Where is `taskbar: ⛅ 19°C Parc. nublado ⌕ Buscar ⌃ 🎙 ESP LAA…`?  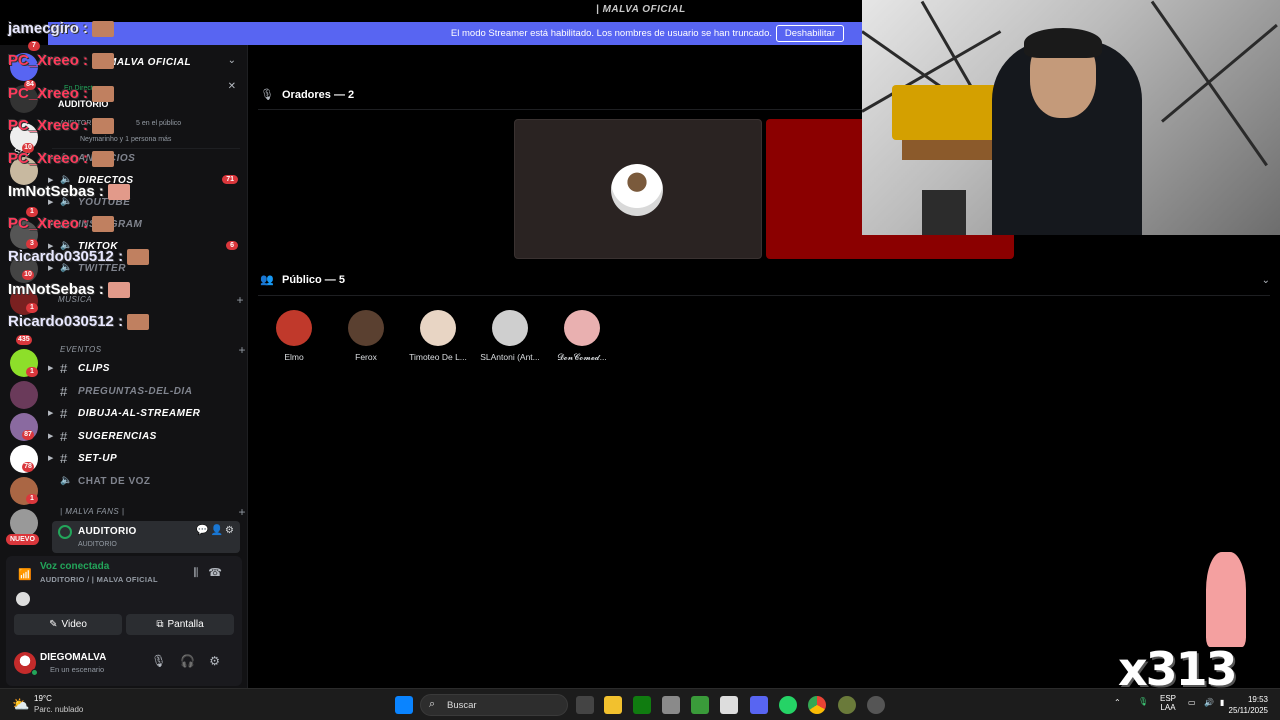
taskbar: ⛅ 19°C Parc. nublado ⌕ Buscar ⌃ 🎙 ESP LAA… is located at coordinates (640, 704).